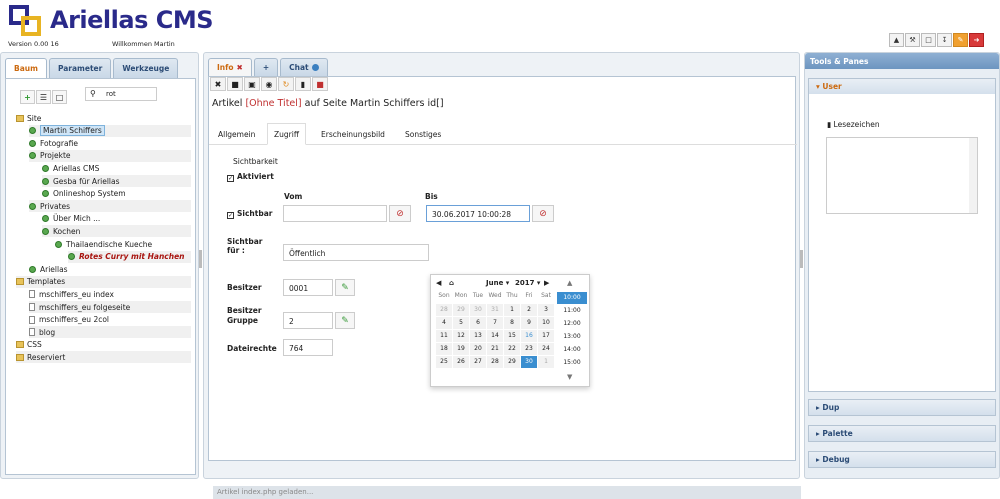  What do you see at coordinates (569, 283) in the screenshot?
I see `time-up-icon: ▲` at bounding box center [569, 283].